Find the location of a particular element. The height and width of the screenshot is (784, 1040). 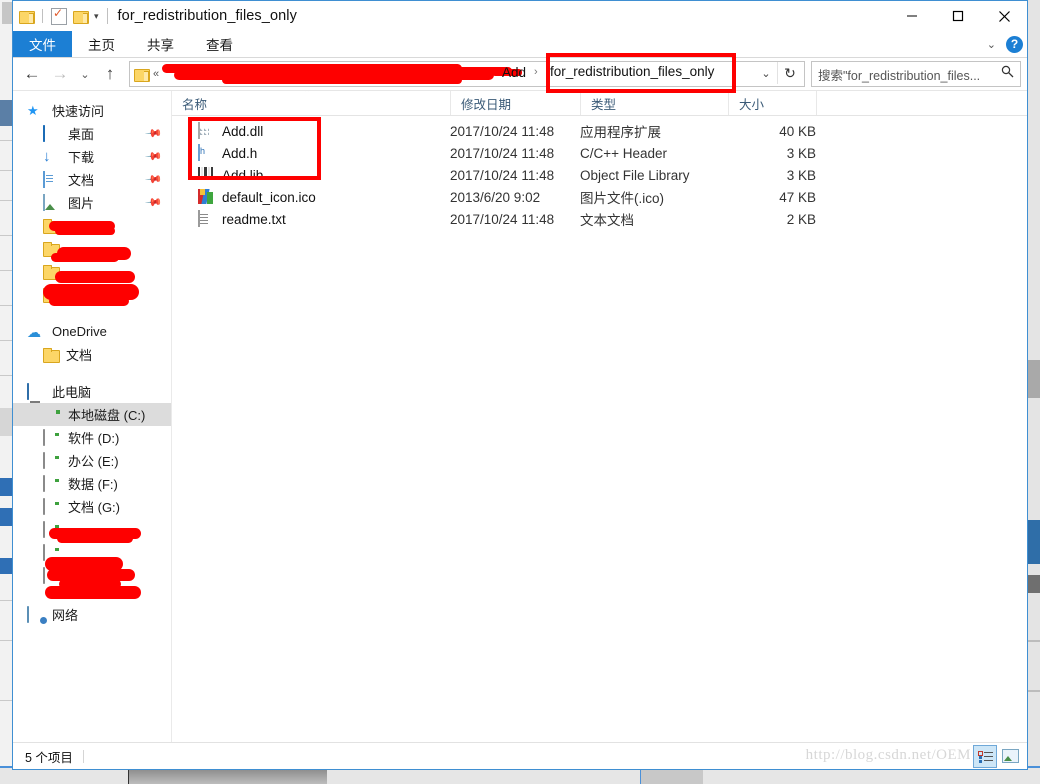

table-row: readme.txt 2017/10/24 11:48 文本文档 2 KB is located at coordinates (599, 219).